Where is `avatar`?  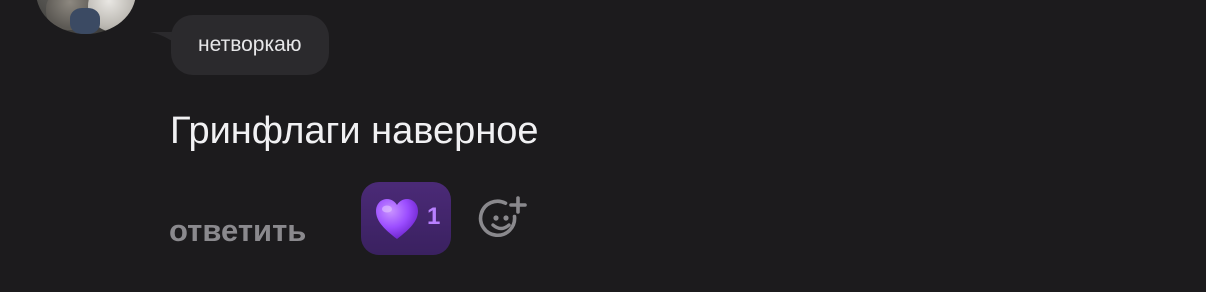
avatar is located at coordinates (86, 17).